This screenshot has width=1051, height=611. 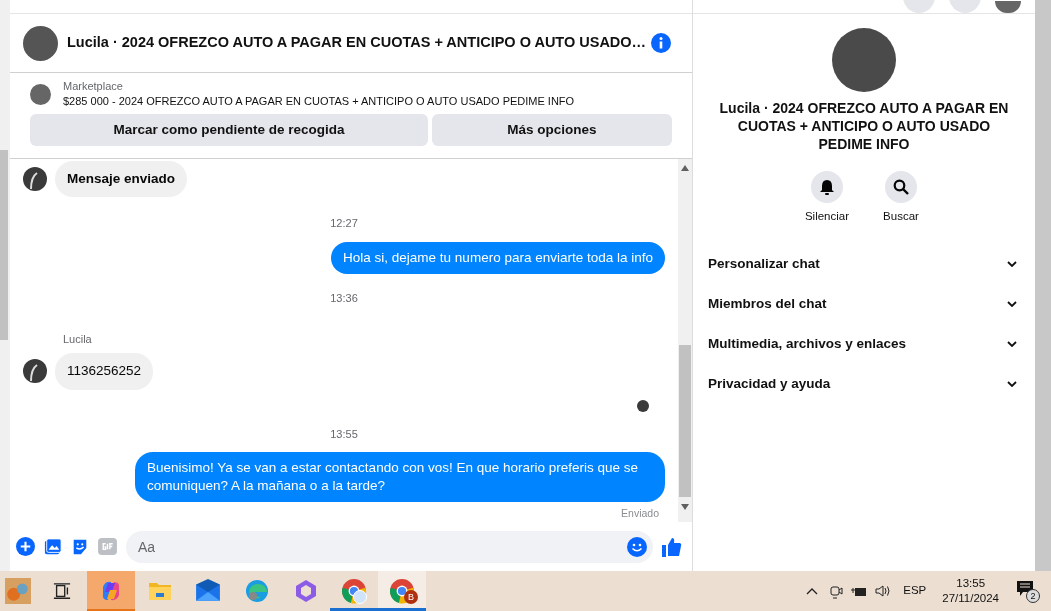 I want to click on edge-app-icon, so click(x=256, y=591).